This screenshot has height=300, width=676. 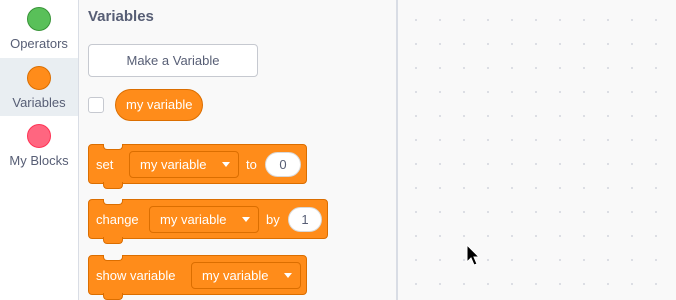 I want to click on block-text-to: to, so click(x=251, y=164).